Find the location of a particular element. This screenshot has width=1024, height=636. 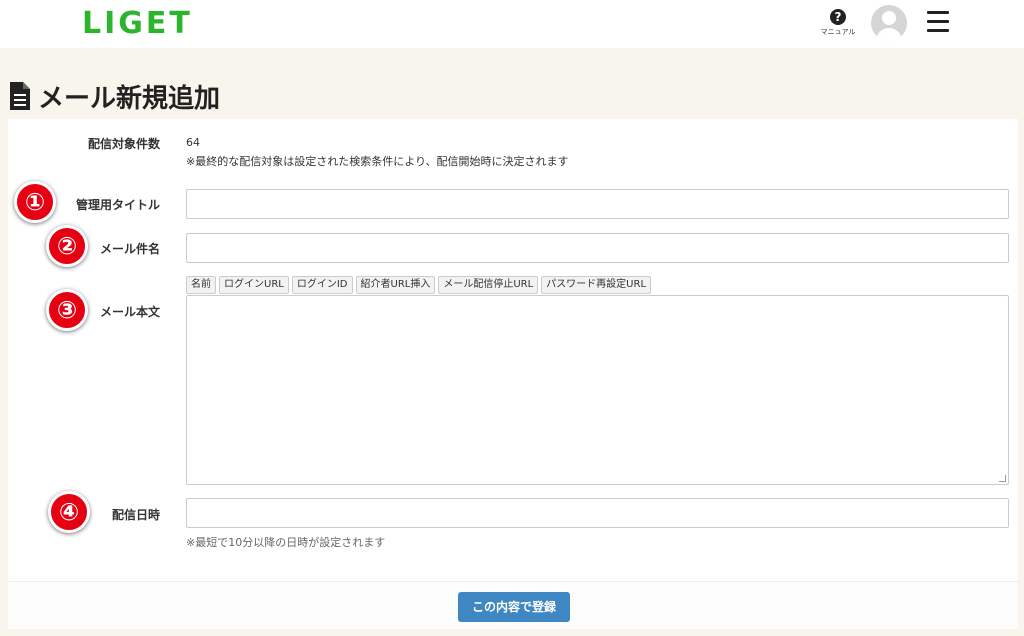

manual-label: マニュアル is located at coordinates (838, 32).